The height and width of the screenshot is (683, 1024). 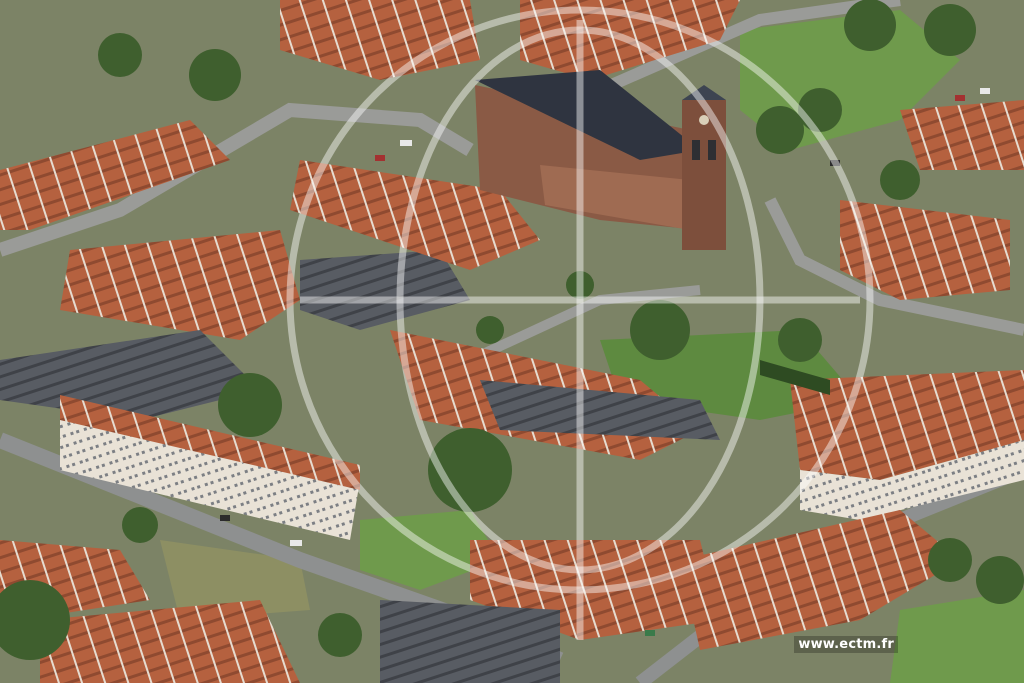 What do you see at coordinates (846, 644) in the screenshot?
I see `photo-credit-watermark: www.ectm.fr` at bounding box center [846, 644].